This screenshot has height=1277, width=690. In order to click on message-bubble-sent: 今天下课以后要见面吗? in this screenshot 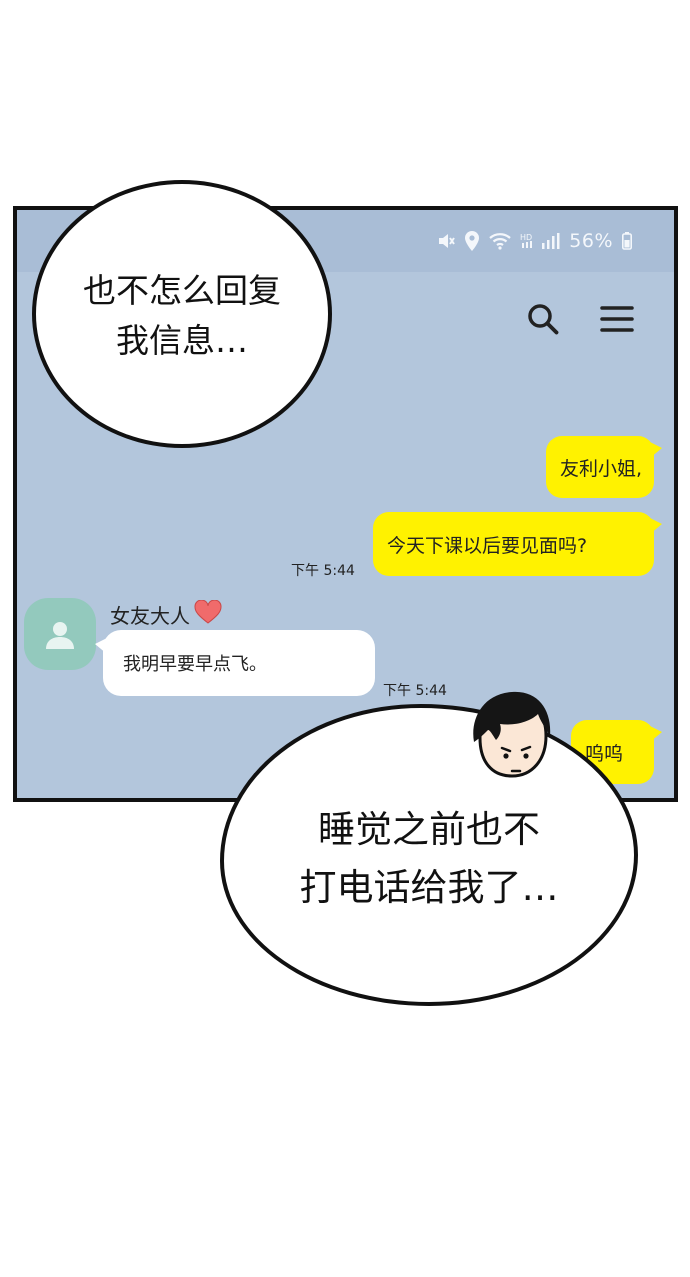, I will do `click(517, 544)`.